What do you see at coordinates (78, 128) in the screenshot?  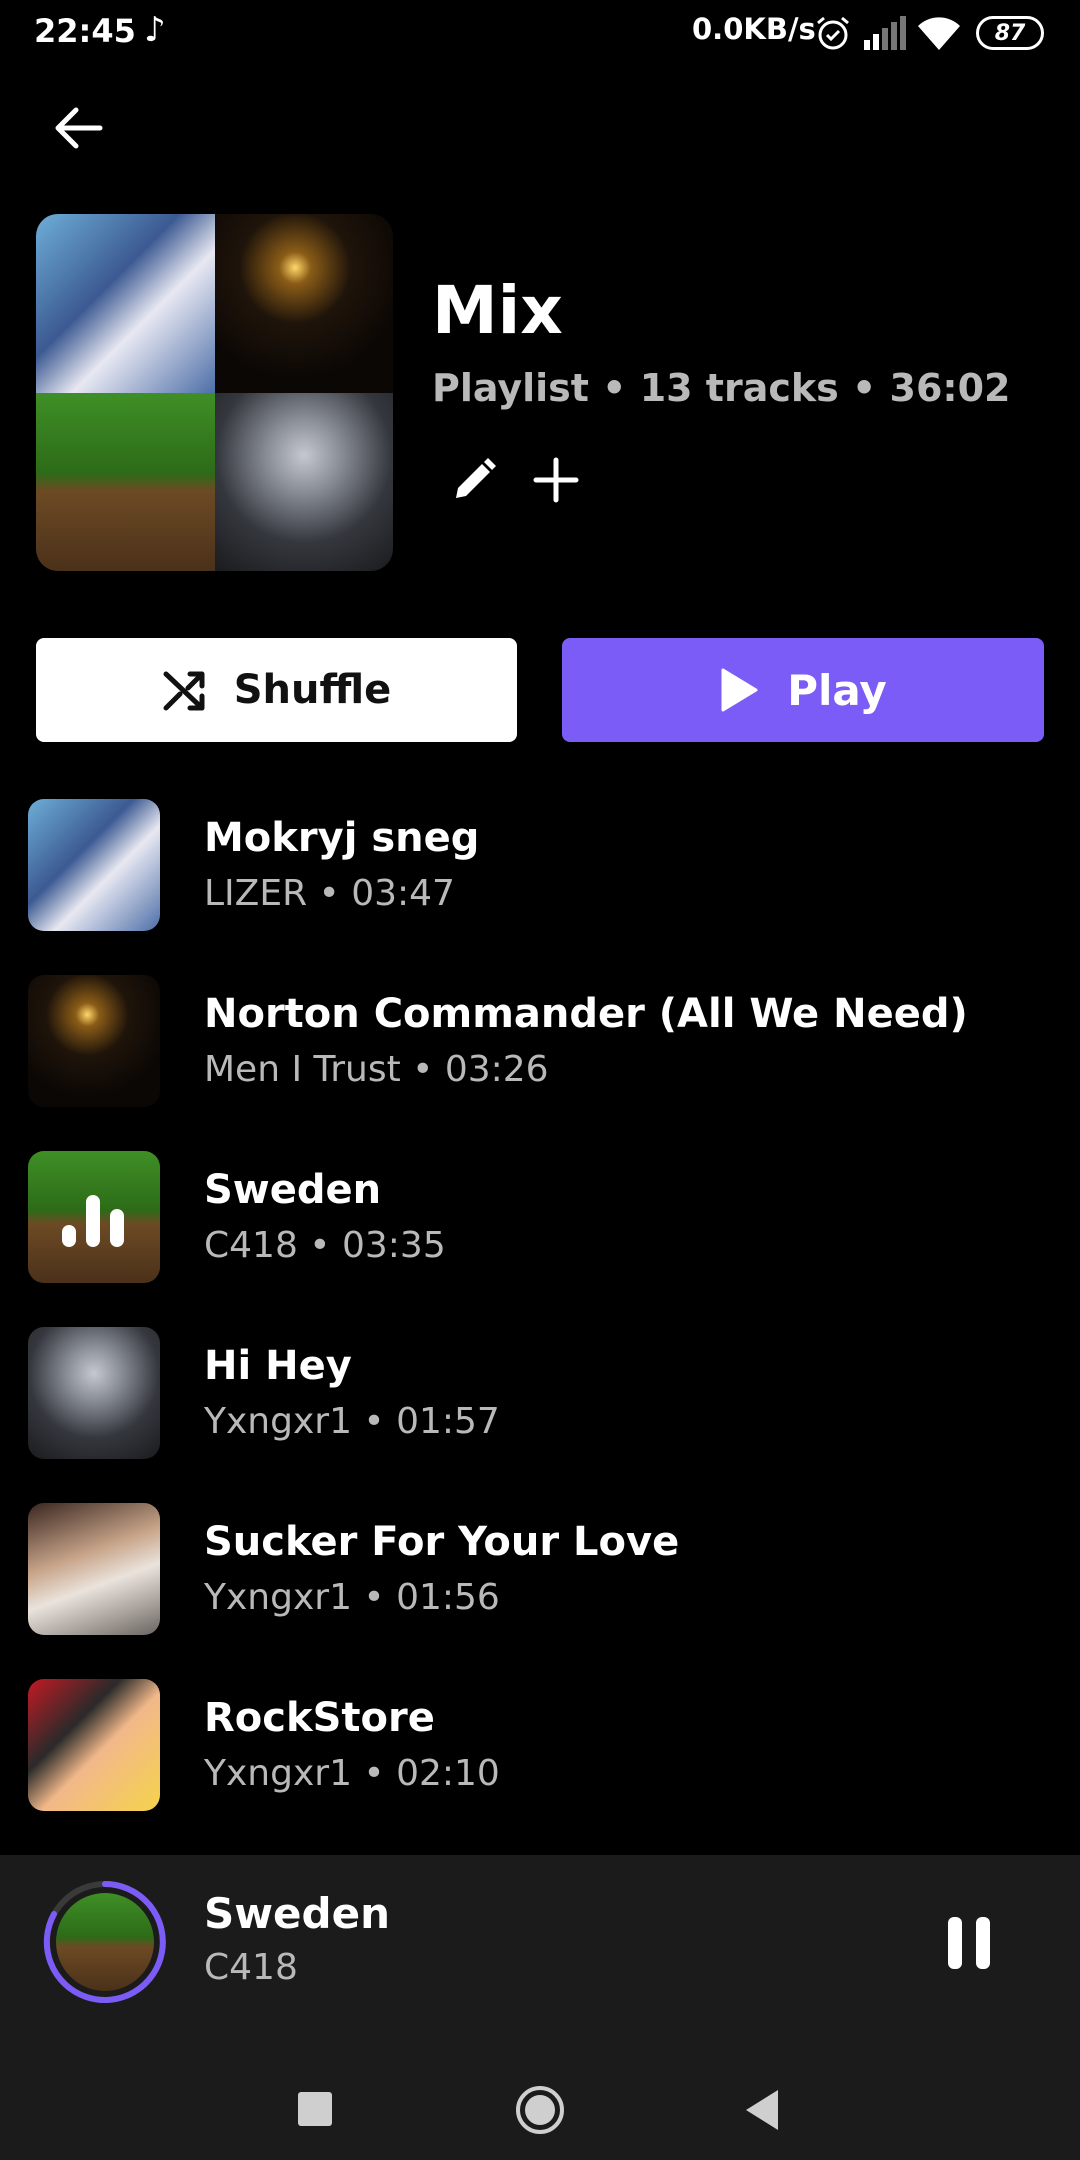 I see `back-arrow-icon` at bounding box center [78, 128].